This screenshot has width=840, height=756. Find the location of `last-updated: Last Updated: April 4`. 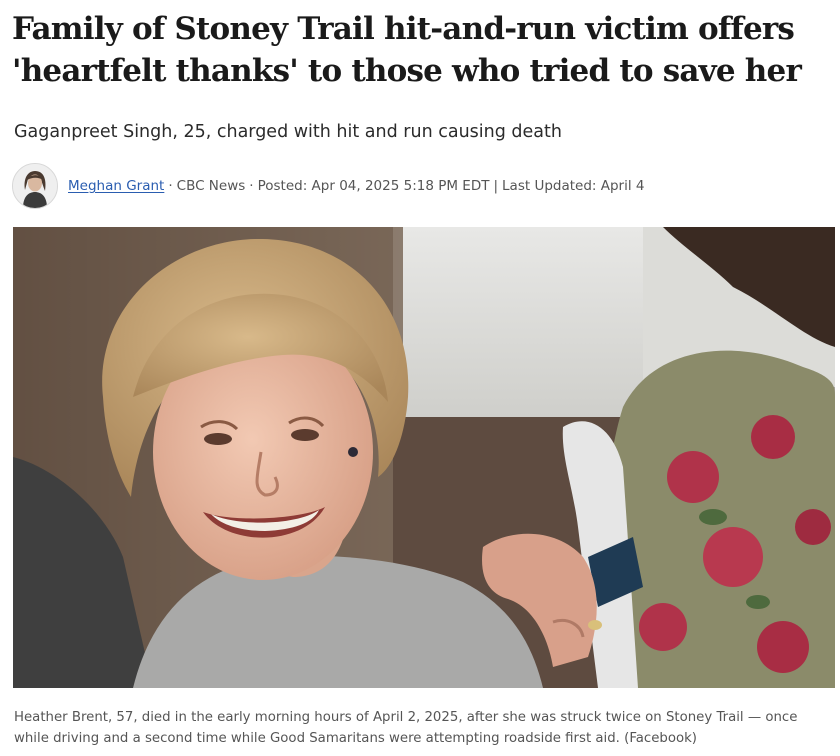

last-updated: Last Updated: April 4 is located at coordinates (573, 186).